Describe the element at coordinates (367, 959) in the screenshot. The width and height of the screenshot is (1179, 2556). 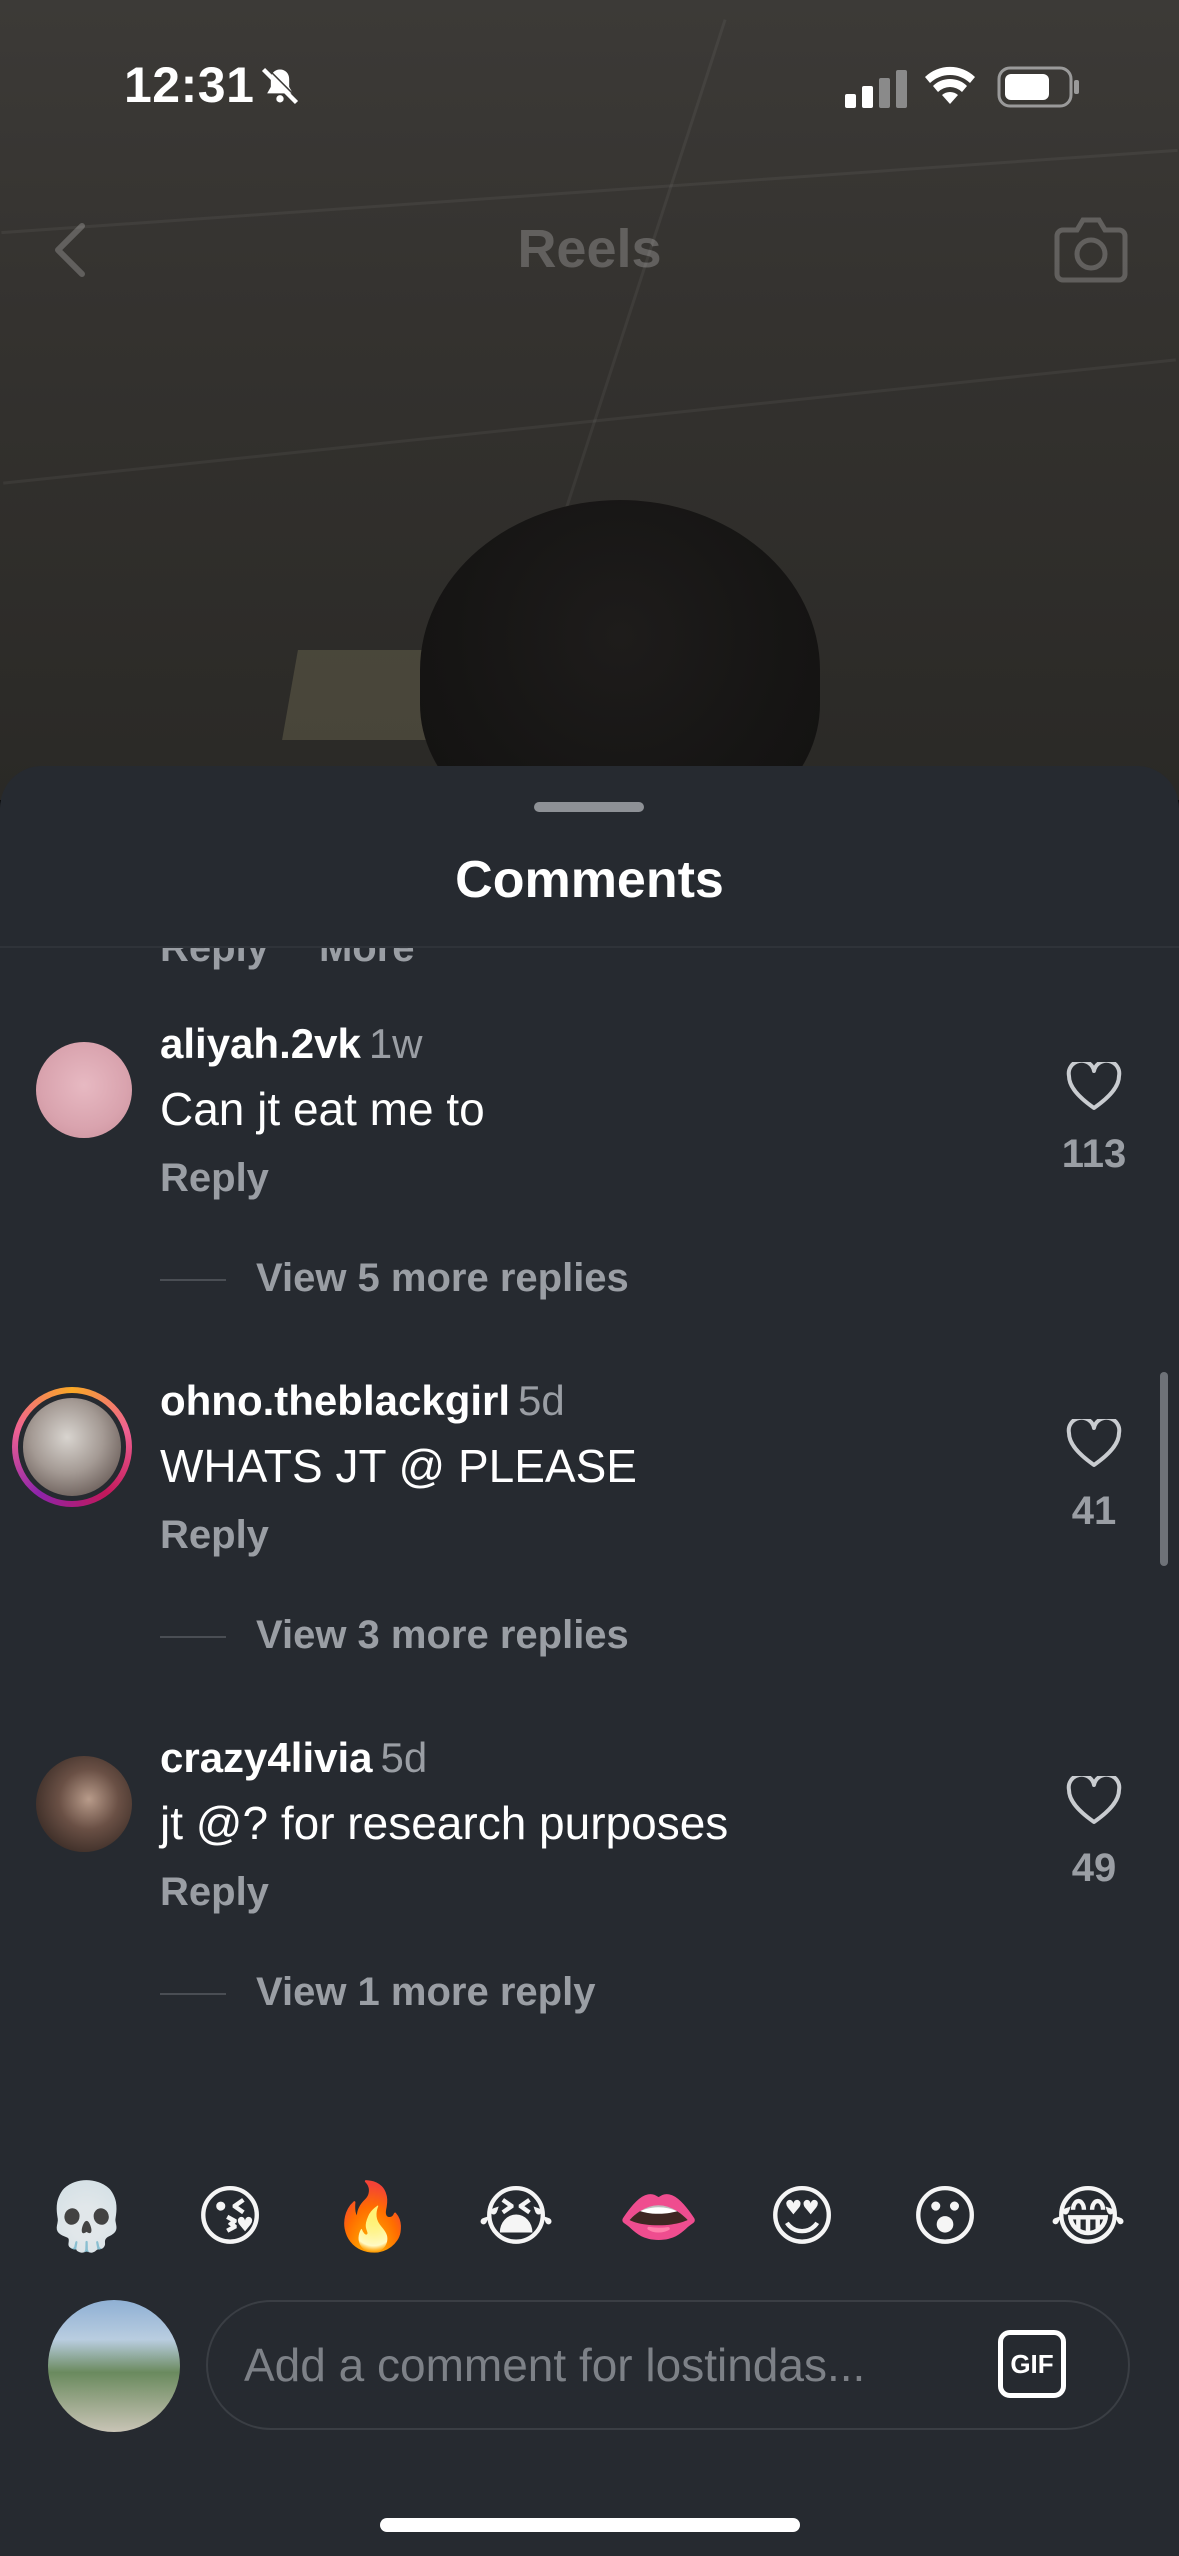
I see `more-button: More` at that location.